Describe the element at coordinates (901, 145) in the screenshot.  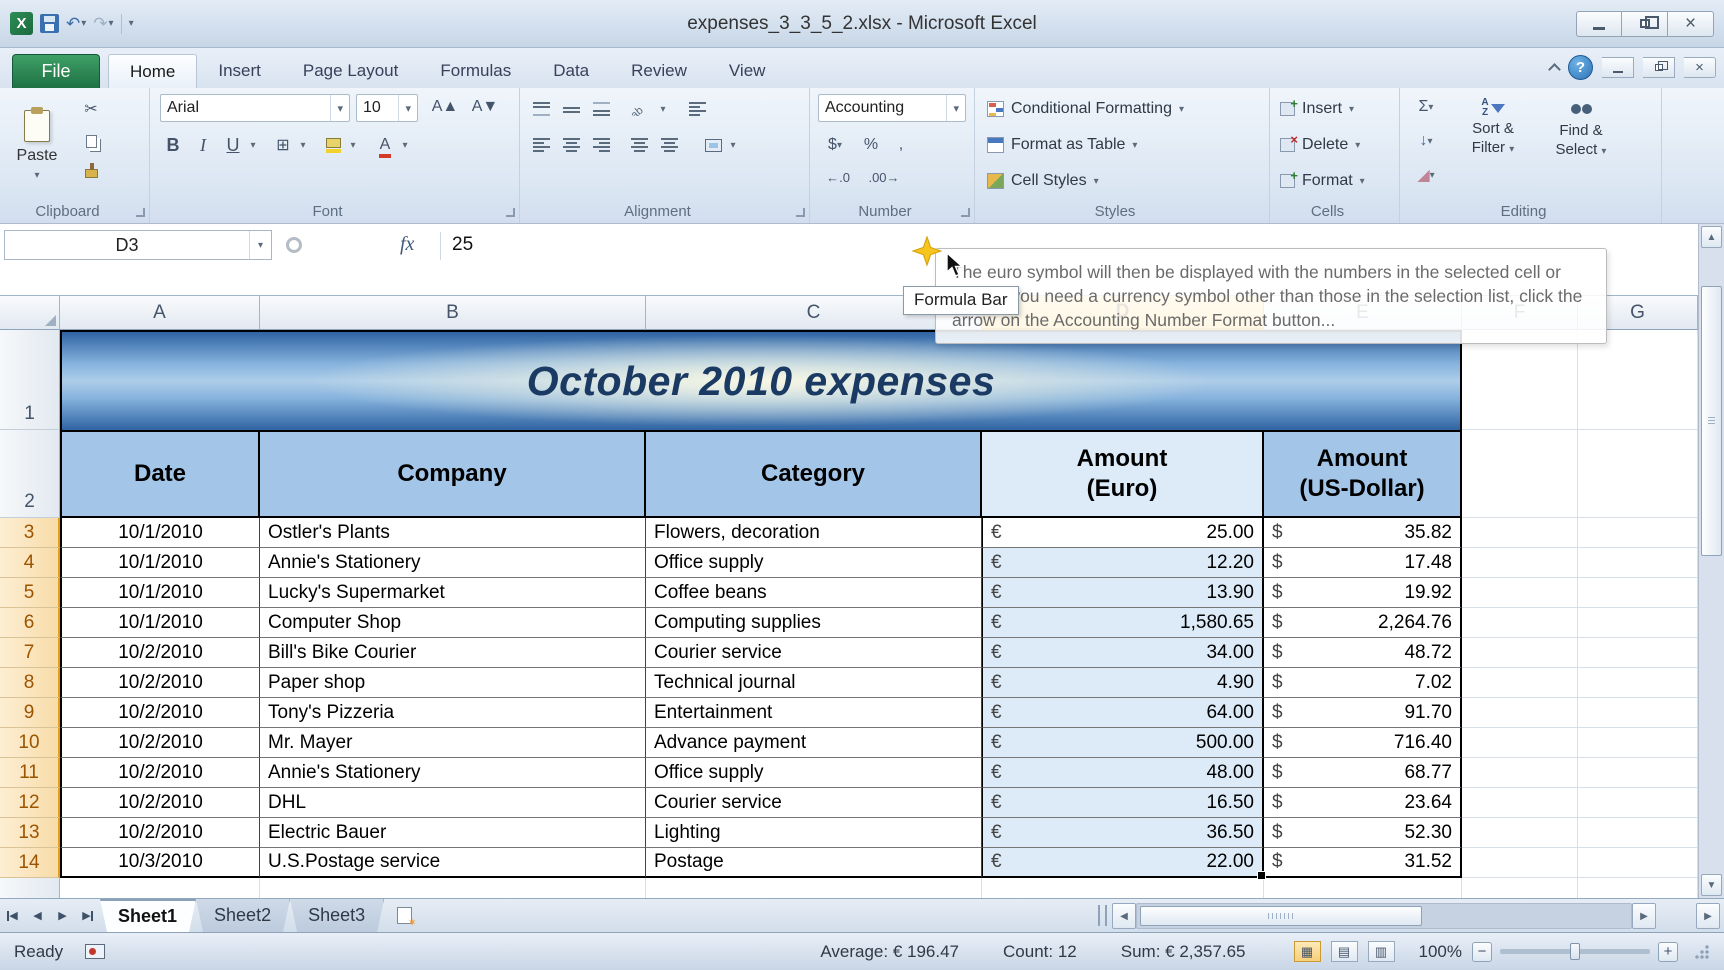
I see `comma-style-button: ,` at that location.